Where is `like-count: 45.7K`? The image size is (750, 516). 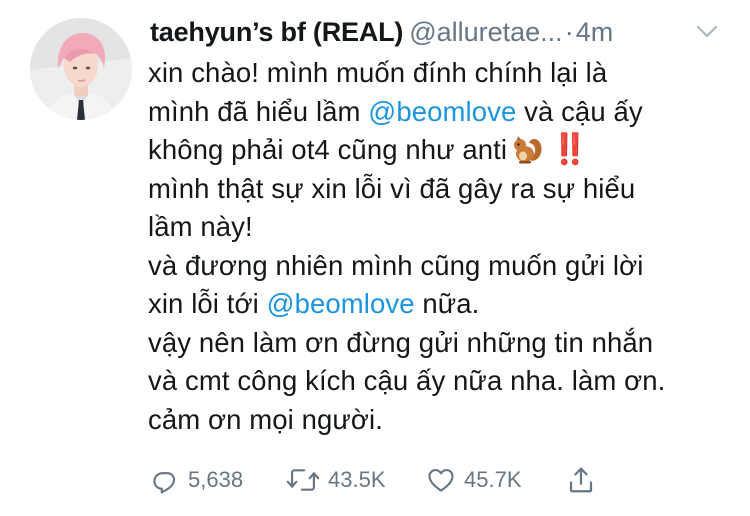
like-count: 45.7K is located at coordinates (493, 479).